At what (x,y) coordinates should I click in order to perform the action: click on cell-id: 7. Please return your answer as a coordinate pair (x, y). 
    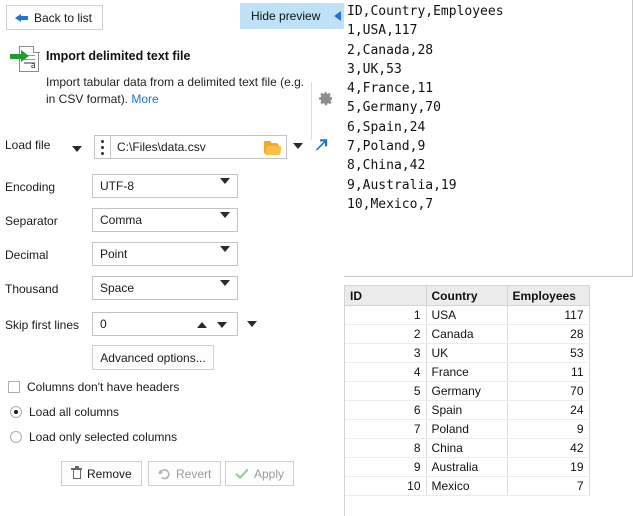
    Looking at the image, I should click on (386, 429).